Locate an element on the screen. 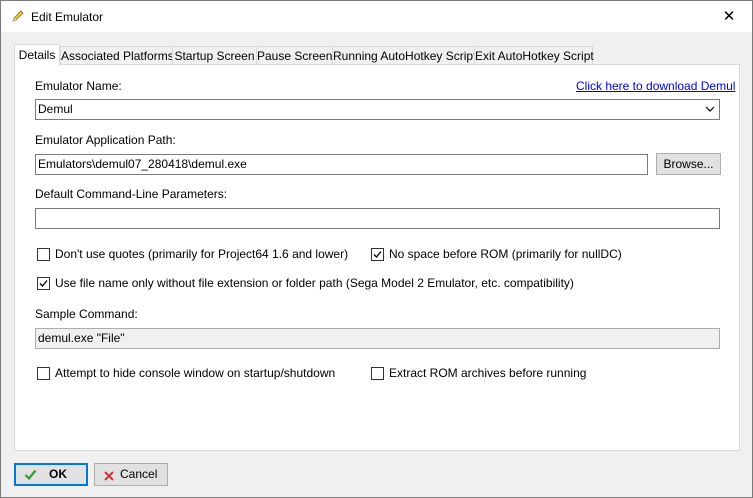 The image size is (753, 498). no-space-checkbox is located at coordinates (377, 254).